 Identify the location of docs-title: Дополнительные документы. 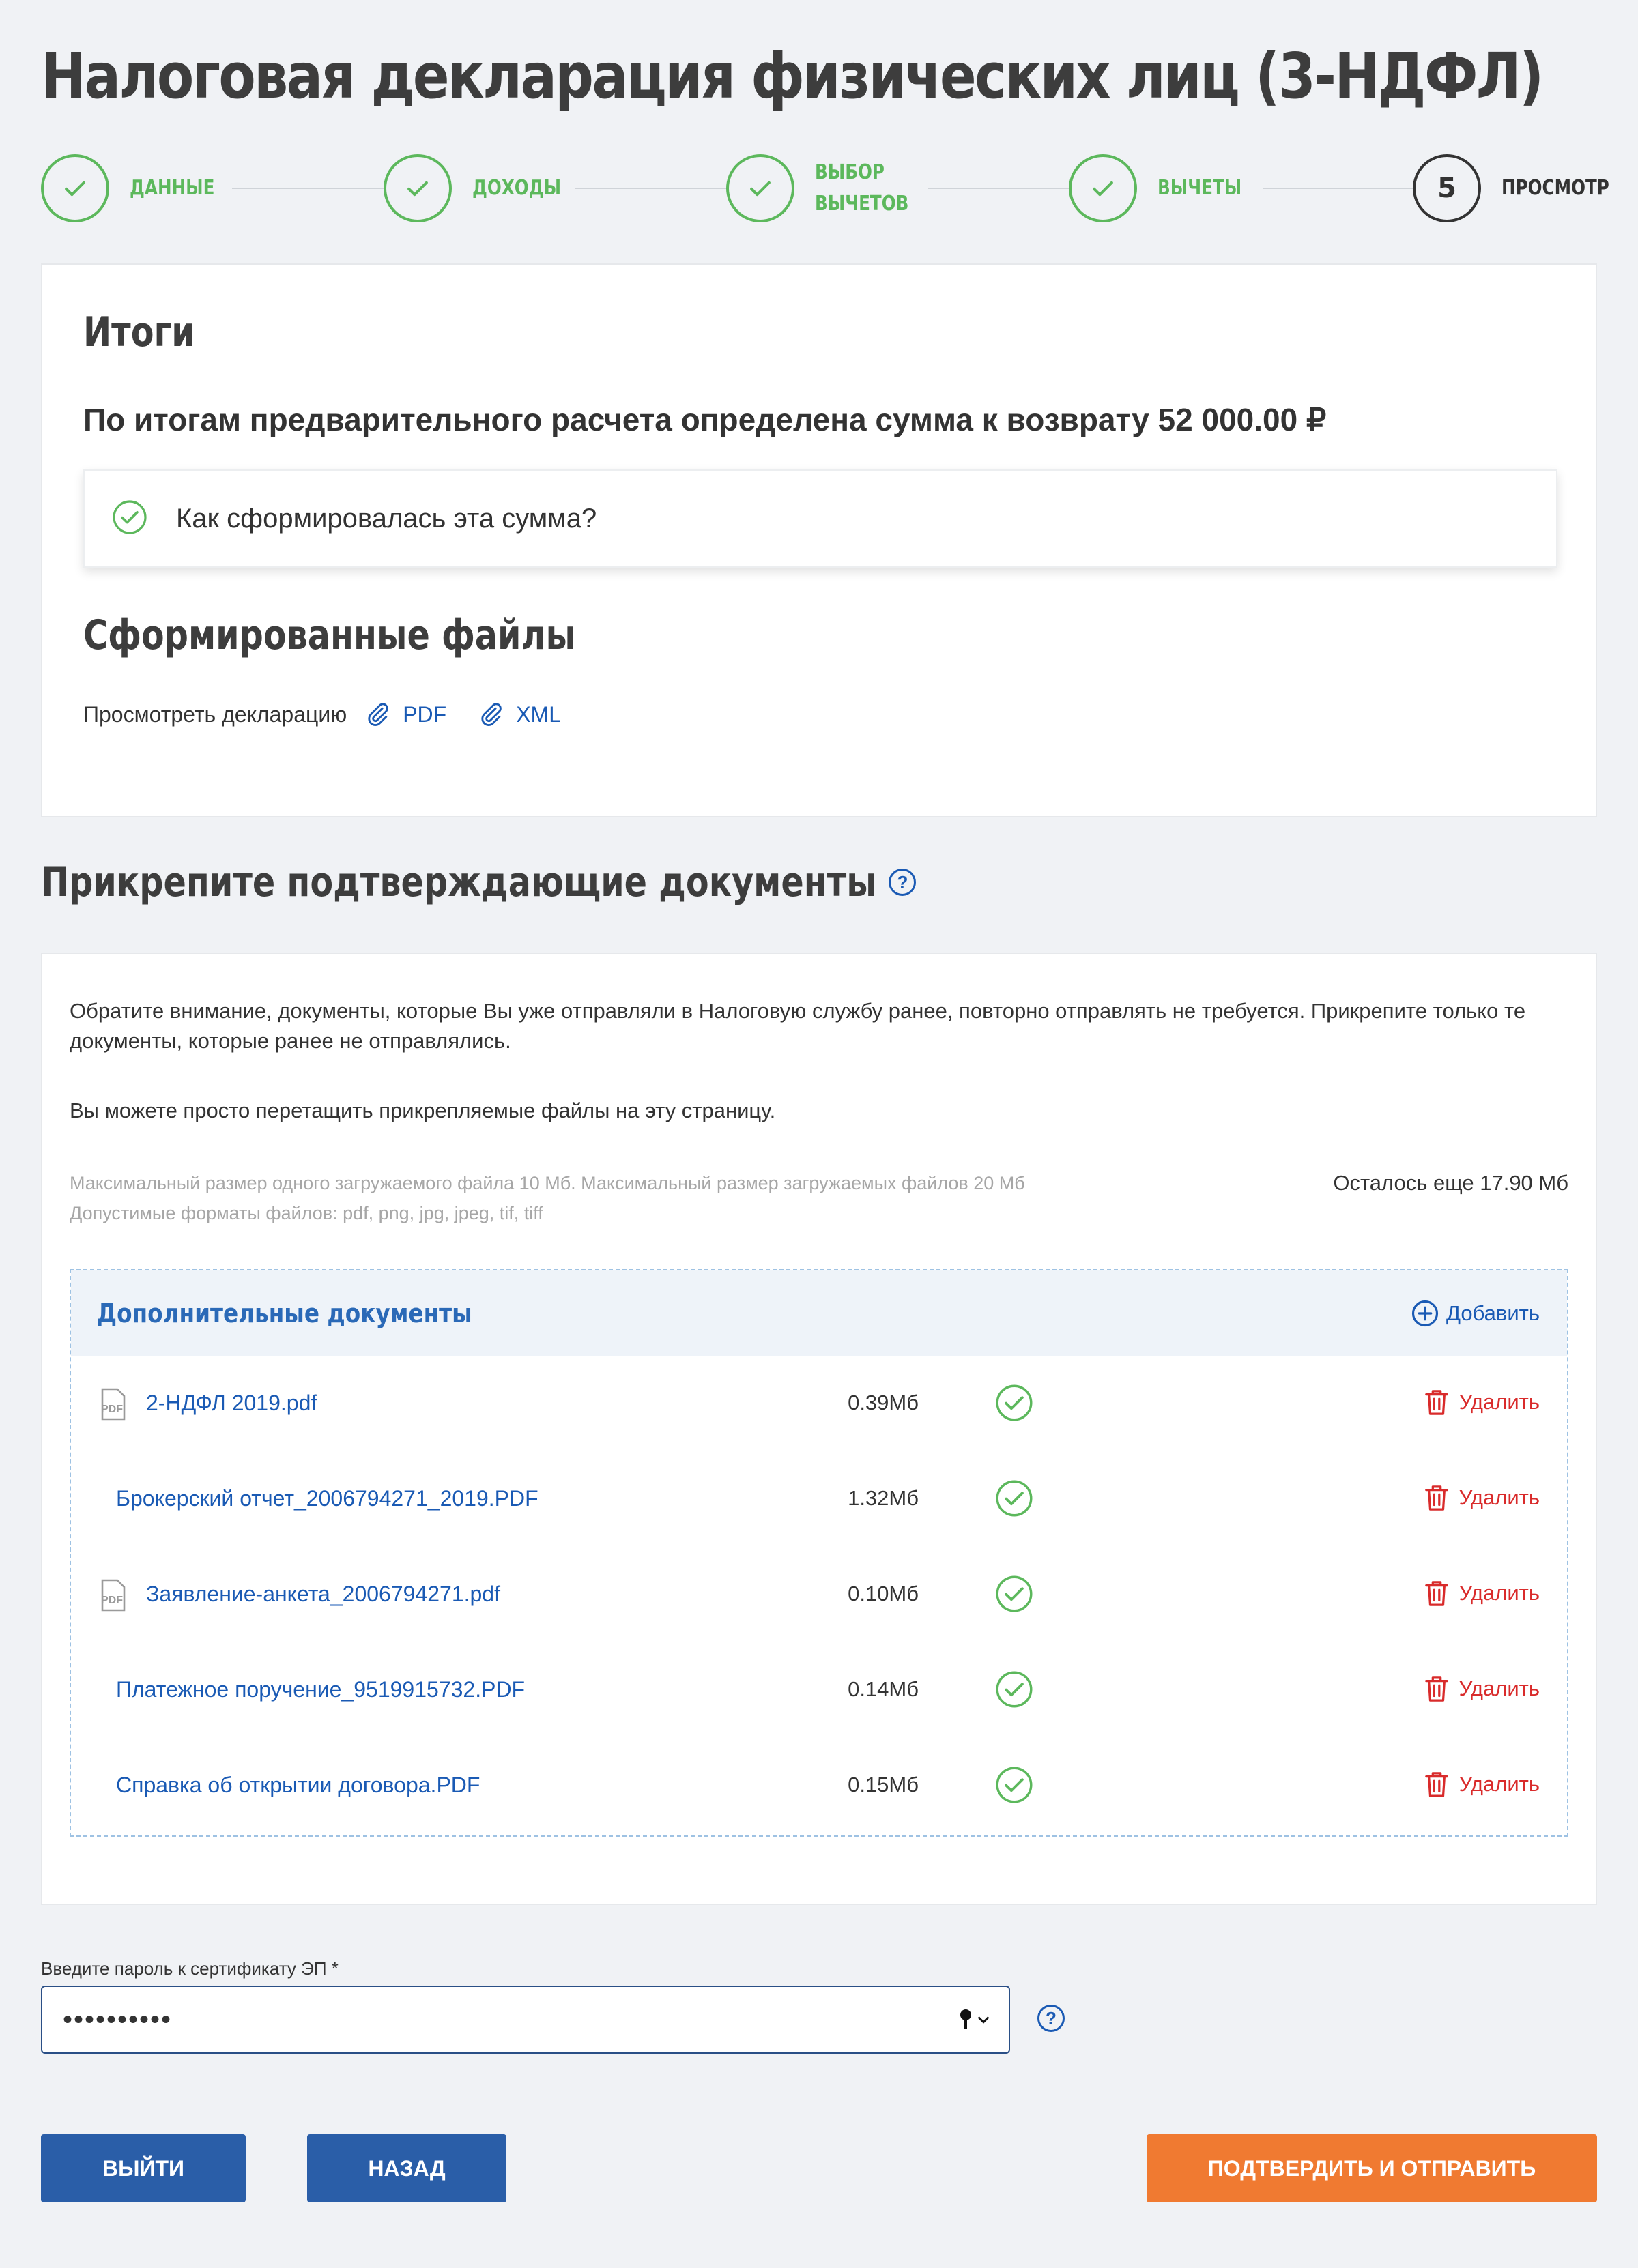
(284, 1313).